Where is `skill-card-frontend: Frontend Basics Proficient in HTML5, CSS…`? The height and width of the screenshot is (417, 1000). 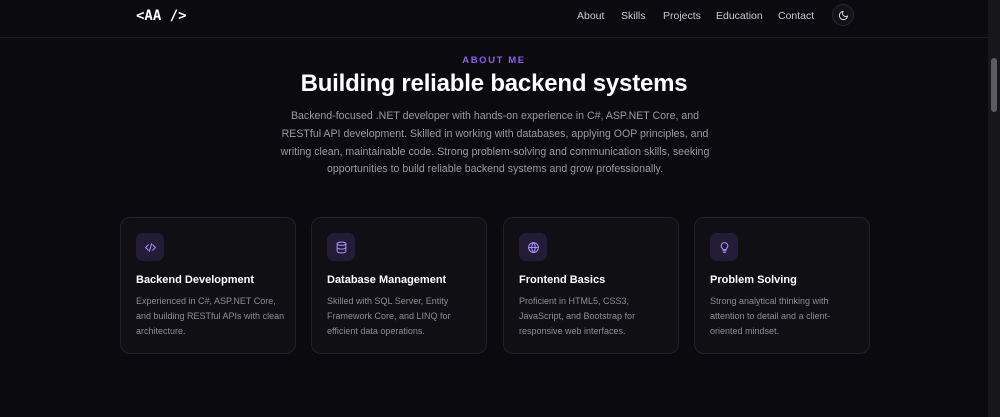 skill-card-frontend: Frontend Basics Proficient in HTML5, CSS… is located at coordinates (591, 285).